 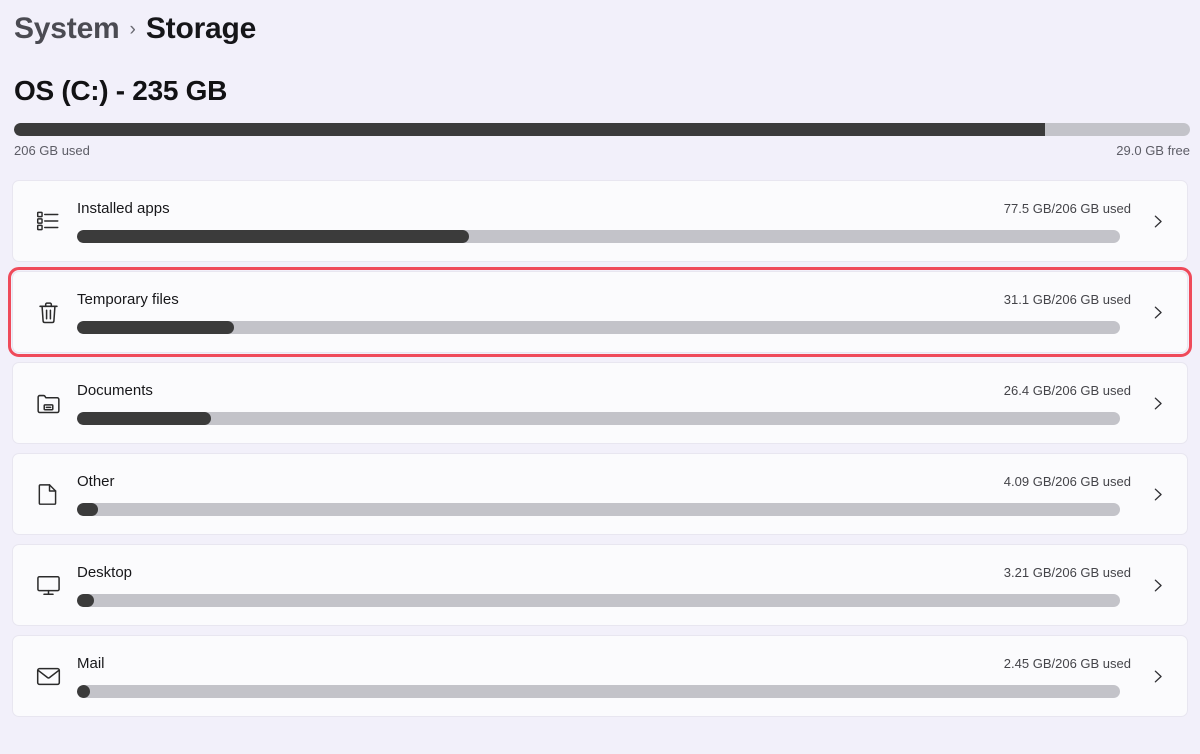 I want to click on storage-category-body: Installed apps 77.5 GB/206 GB used, so click(x=609, y=221).